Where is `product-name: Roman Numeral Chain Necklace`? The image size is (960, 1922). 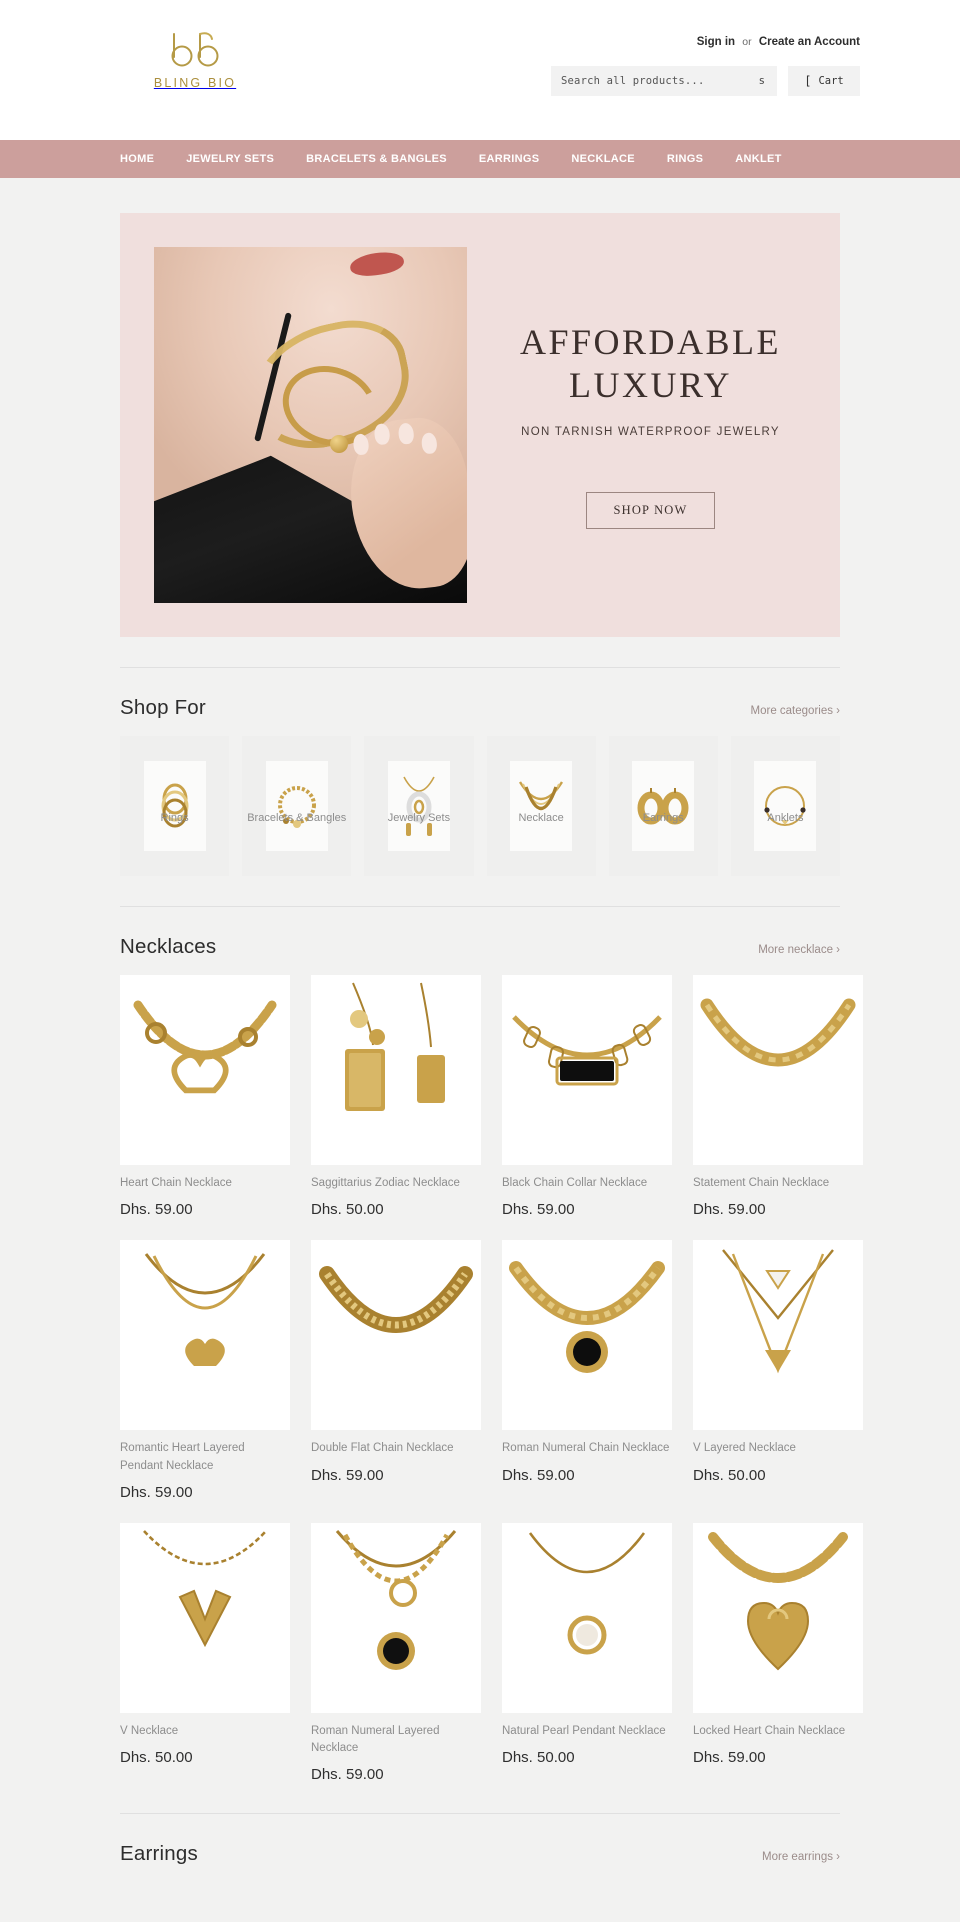 product-name: Roman Numeral Chain Necklace is located at coordinates (586, 1448).